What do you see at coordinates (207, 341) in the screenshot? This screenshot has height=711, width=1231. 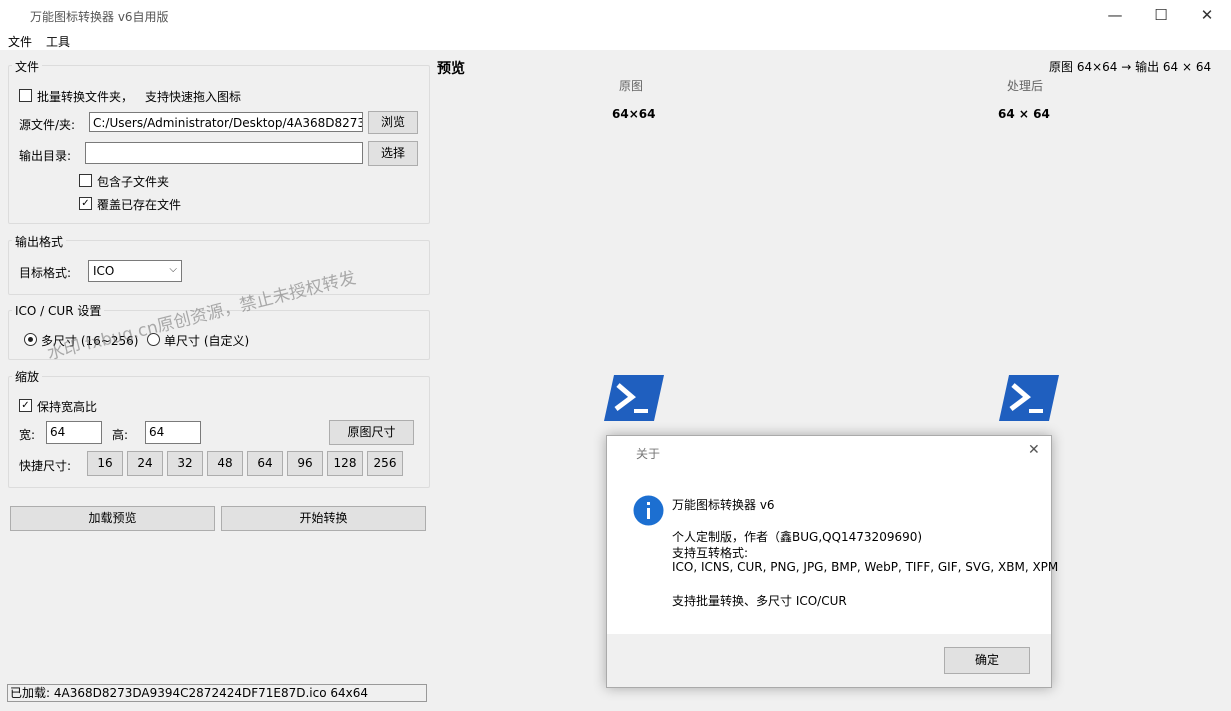 I see `single-size-label: 单尺寸 (自定义)` at bounding box center [207, 341].